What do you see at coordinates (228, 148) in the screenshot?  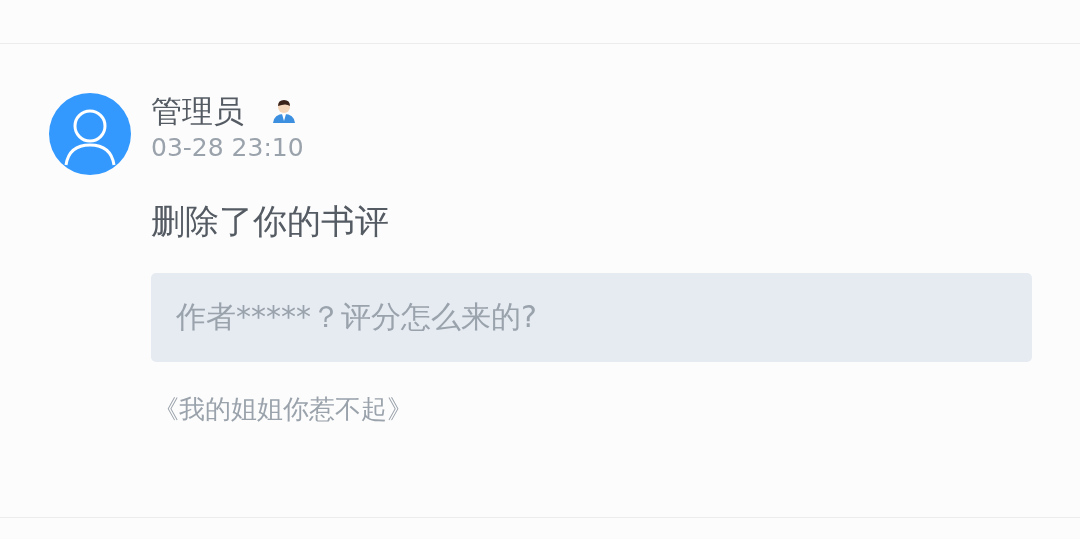 I see `timestamp: 03-28 23:10` at bounding box center [228, 148].